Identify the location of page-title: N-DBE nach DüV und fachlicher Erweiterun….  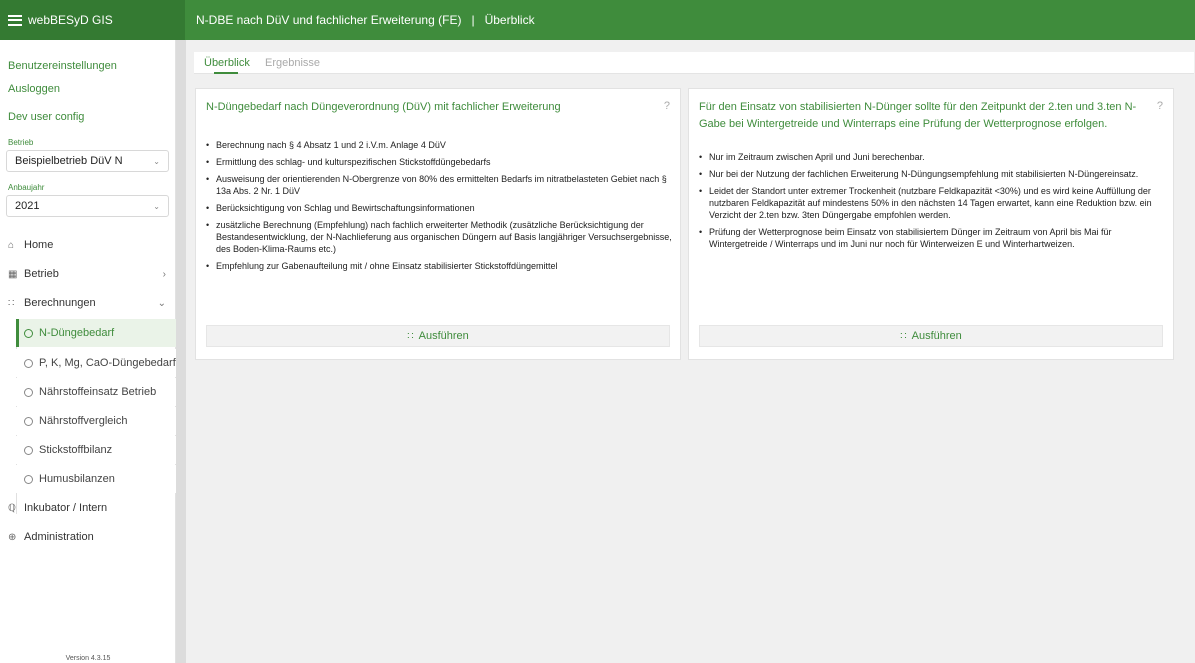
(365, 20).